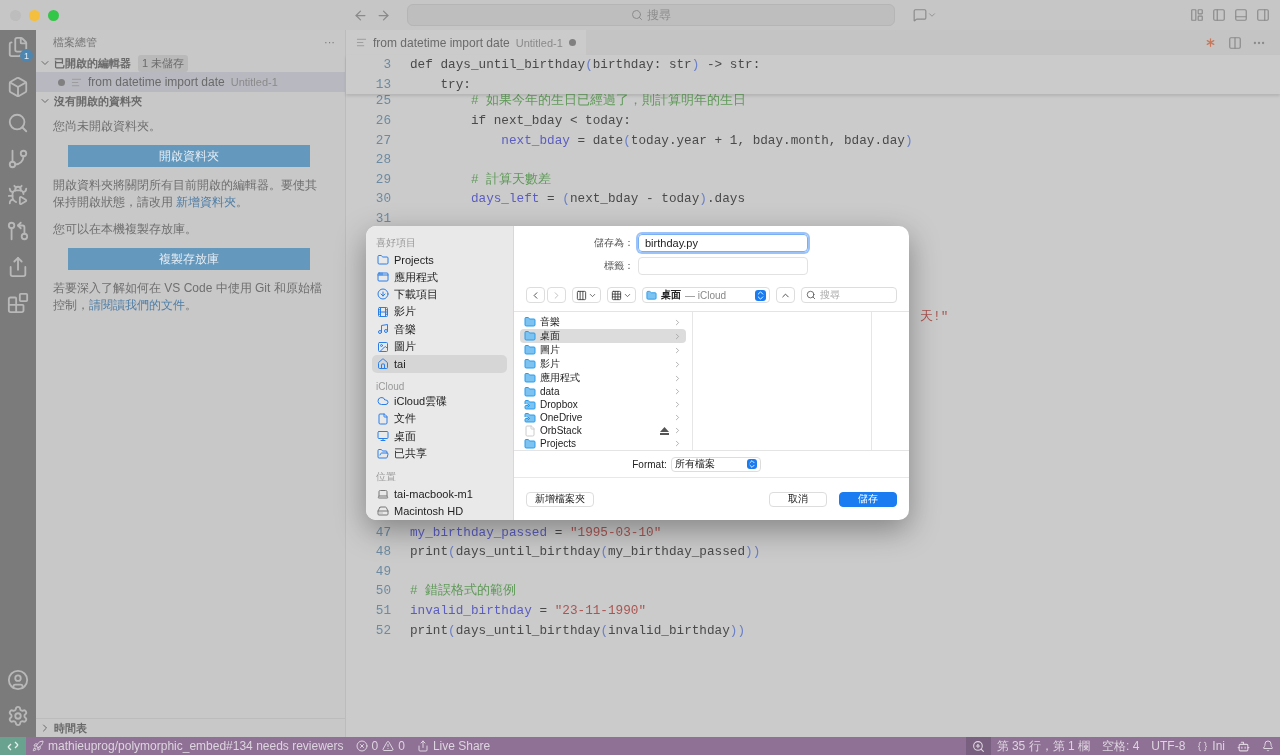 The image size is (1280, 755). I want to click on format-popup: 所有檔案, so click(715, 464).